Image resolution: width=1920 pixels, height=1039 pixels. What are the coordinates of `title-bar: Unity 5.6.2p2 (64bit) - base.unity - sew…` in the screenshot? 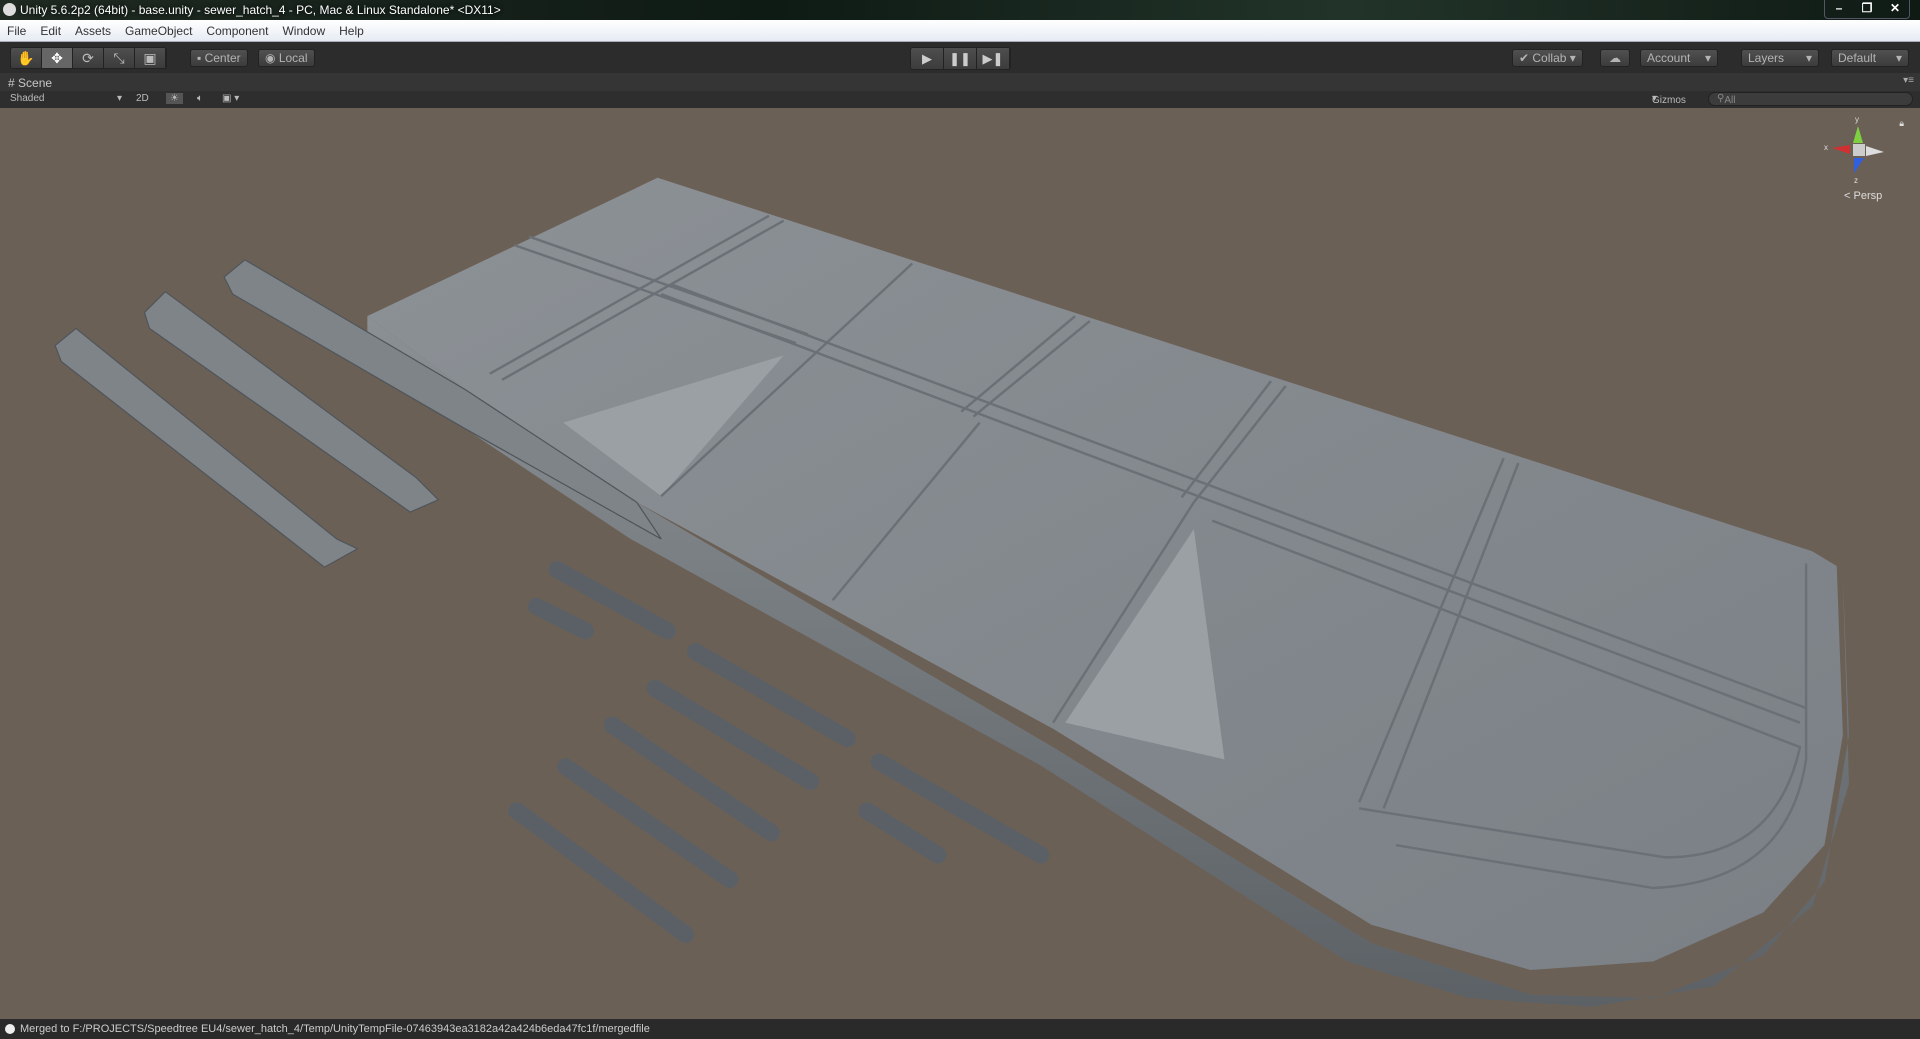 It's located at (960, 10).